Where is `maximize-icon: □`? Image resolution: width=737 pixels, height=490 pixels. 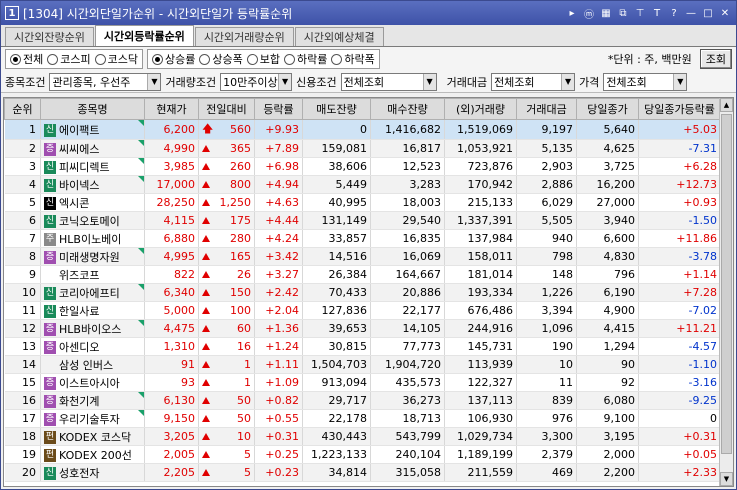 maximize-icon: □ is located at coordinates (708, 13).